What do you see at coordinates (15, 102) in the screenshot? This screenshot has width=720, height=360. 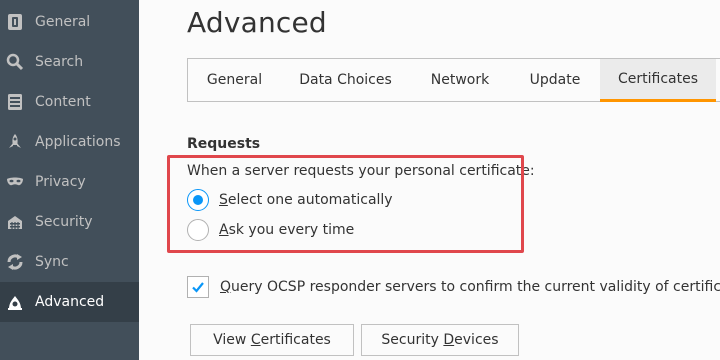 I see `content-icon` at bounding box center [15, 102].